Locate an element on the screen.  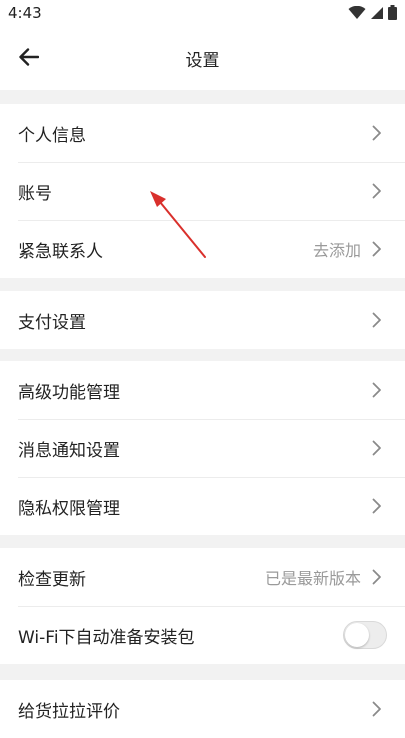
row-label: 紧急联系人 is located at coordinates (60, 251).